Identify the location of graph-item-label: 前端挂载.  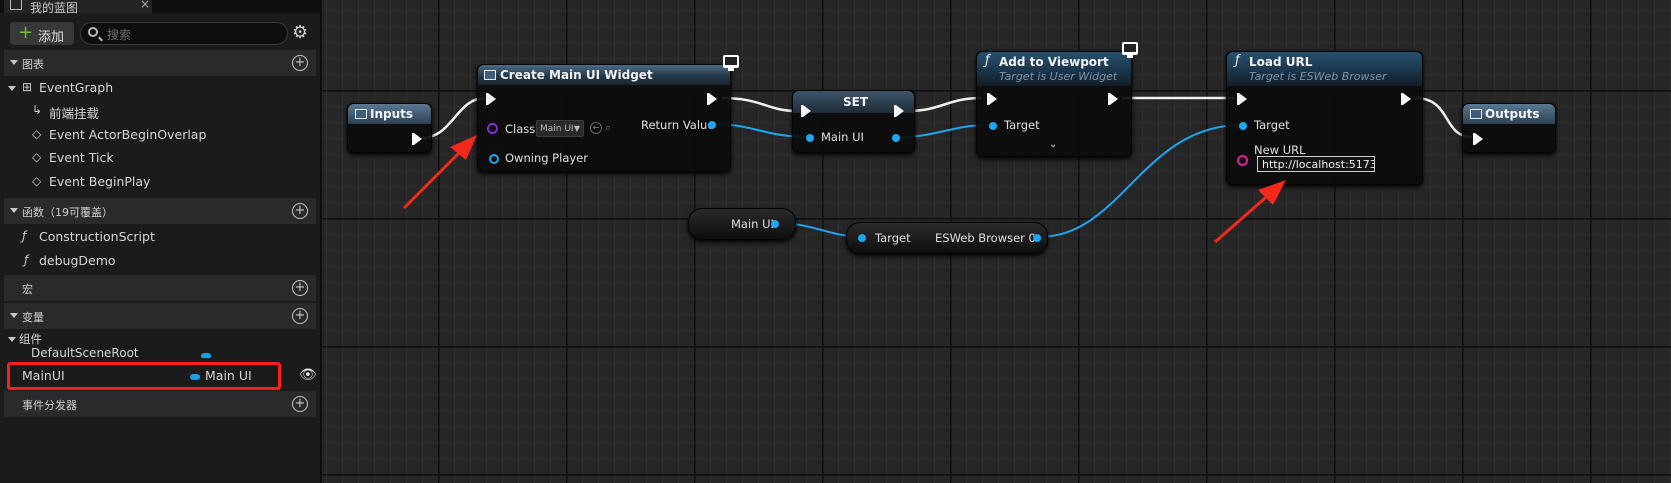
(74, 113).